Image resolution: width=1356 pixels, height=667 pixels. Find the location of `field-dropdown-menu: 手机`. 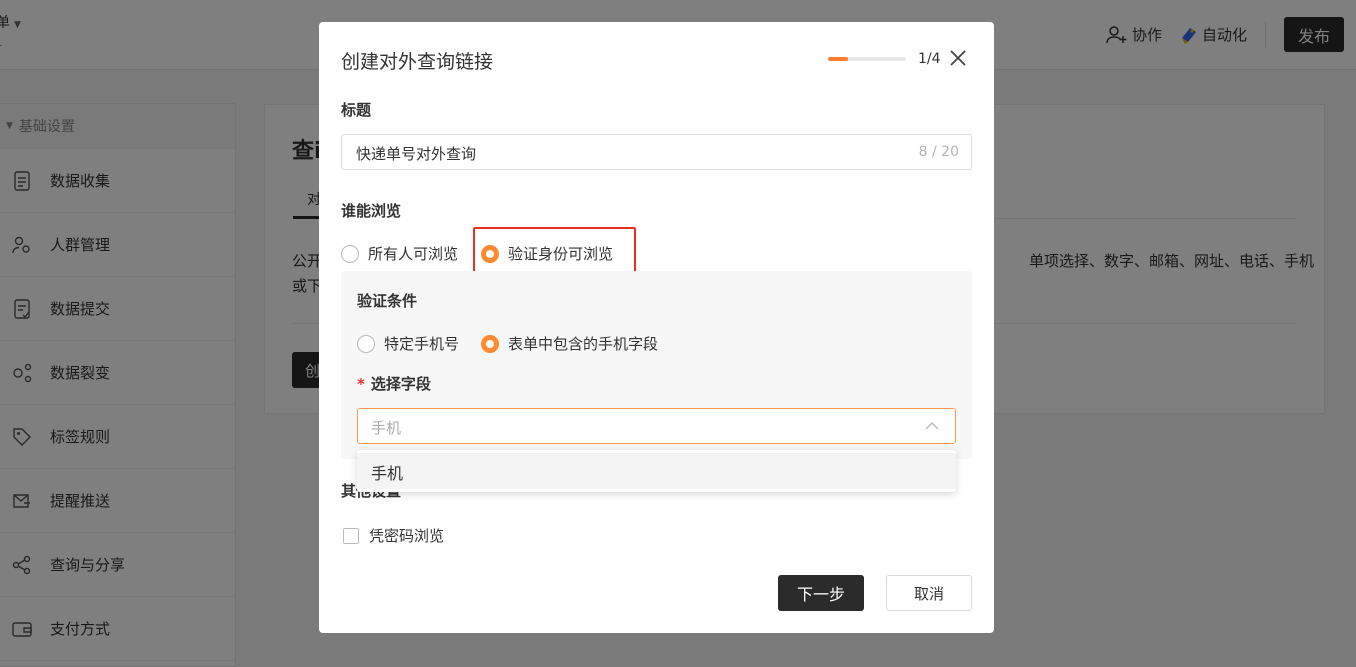

field-dropdown-menu: 手机 is located at coordinates (656, 471).